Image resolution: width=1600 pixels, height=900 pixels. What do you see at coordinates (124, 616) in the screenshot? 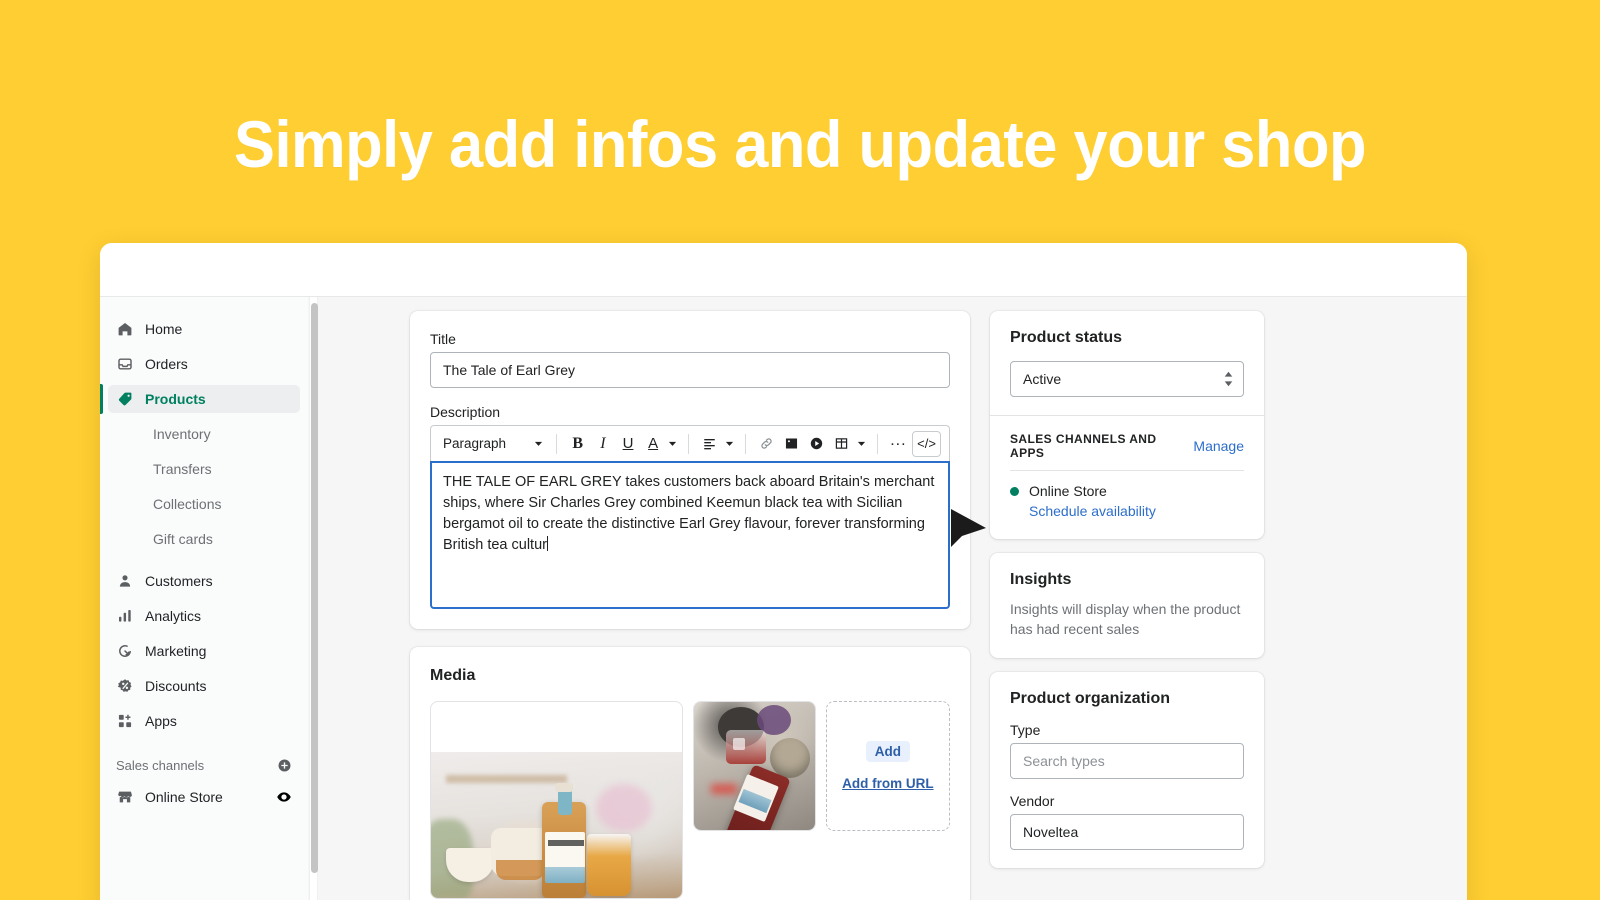
I see `analytics-icon` at bounding box center [124, 616].